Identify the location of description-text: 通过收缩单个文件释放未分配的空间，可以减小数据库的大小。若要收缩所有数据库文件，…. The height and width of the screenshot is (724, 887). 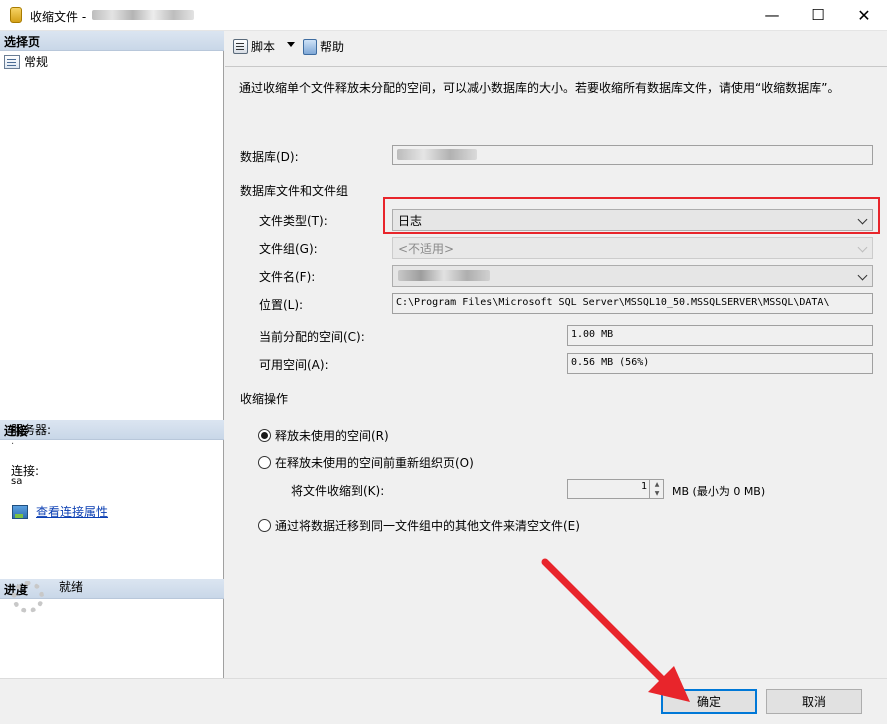
(539, 88).